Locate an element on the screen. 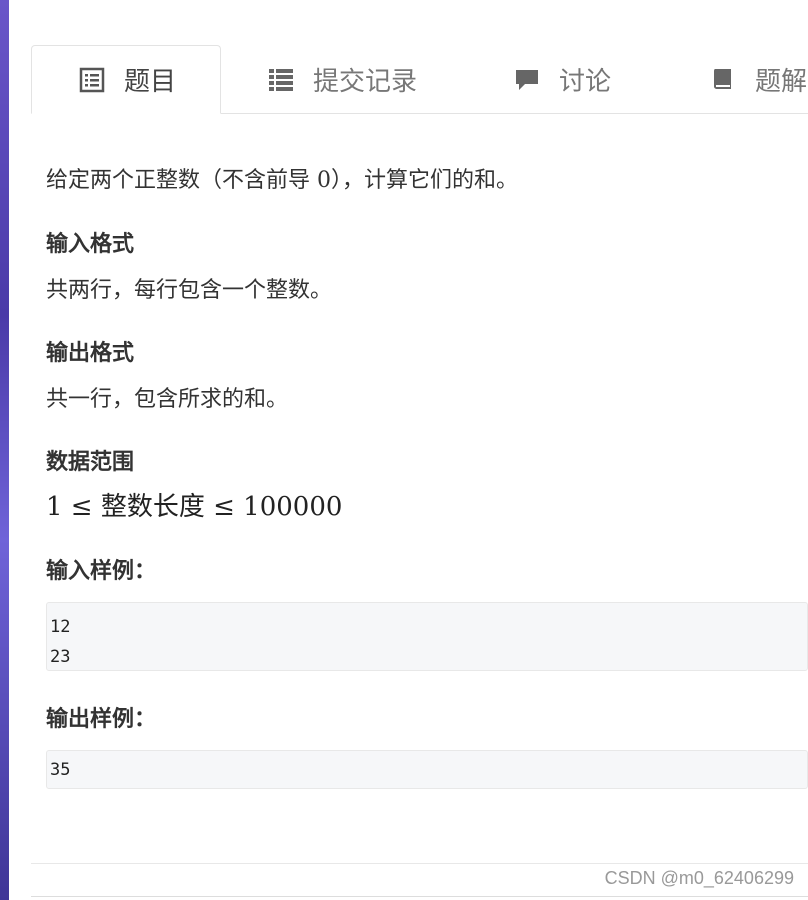 The height and width of the screenshot is (900, 808). sample-output-title: 输出样例： is located at coordinates (101, 719).